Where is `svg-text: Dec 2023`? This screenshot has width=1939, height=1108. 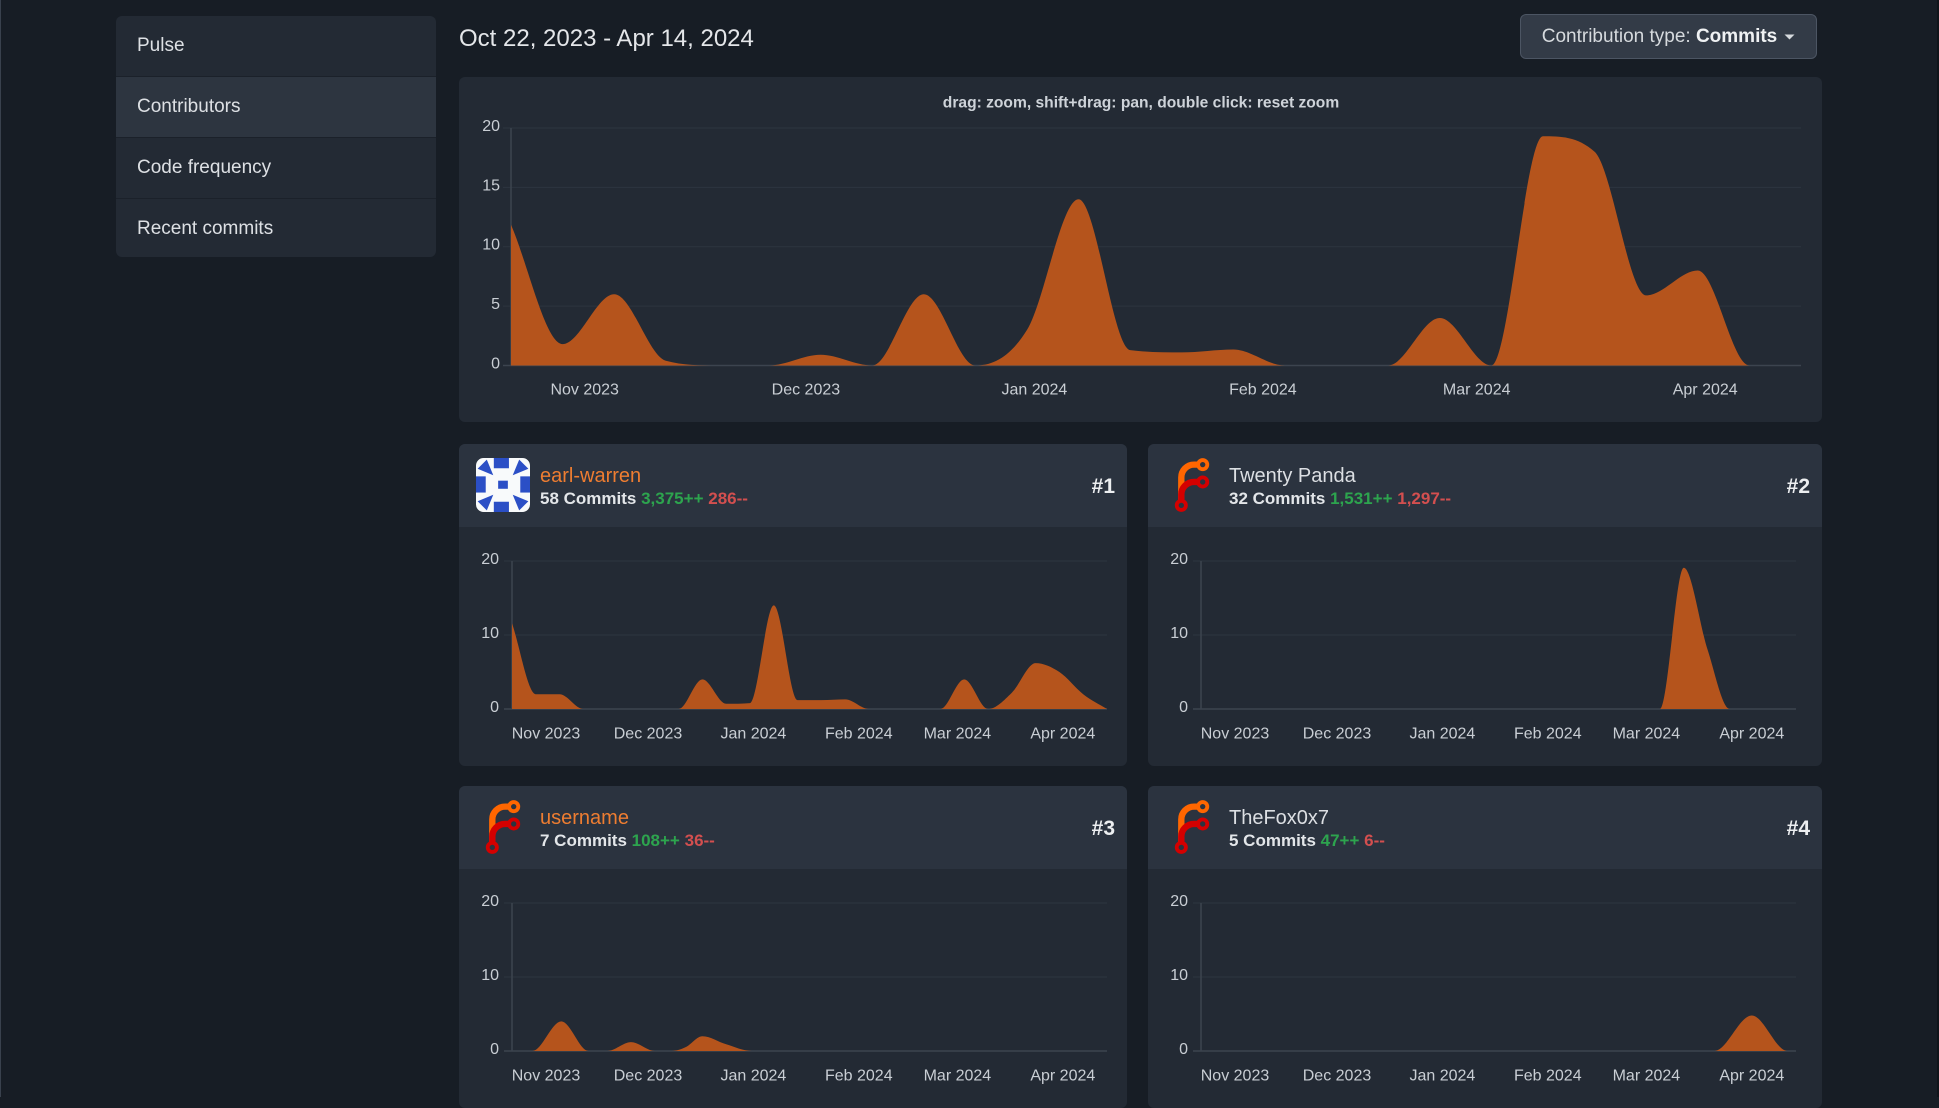
svg-text: Dec 2023 is located at coordinates (806, 390).